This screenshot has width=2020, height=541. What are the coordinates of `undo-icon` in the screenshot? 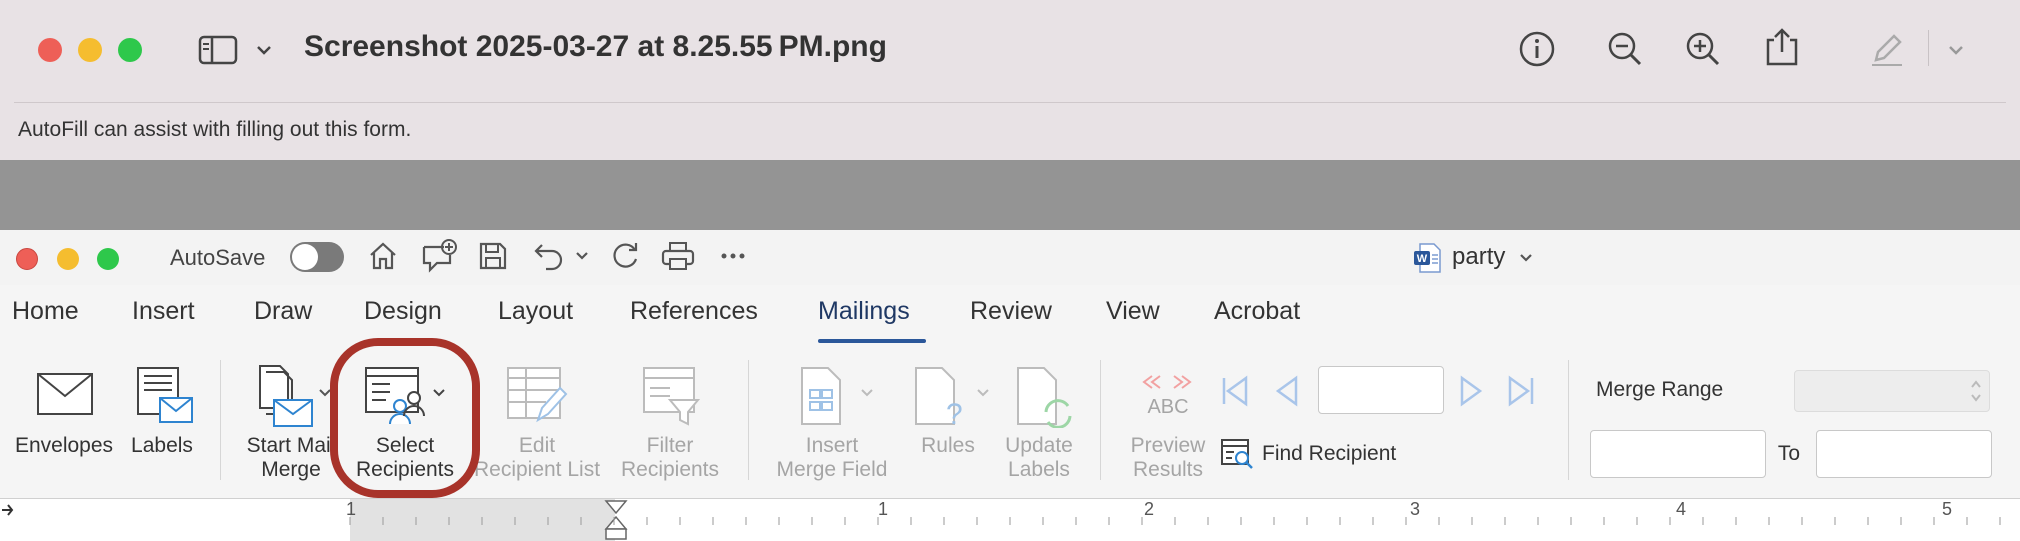 It's located at (549, 256).